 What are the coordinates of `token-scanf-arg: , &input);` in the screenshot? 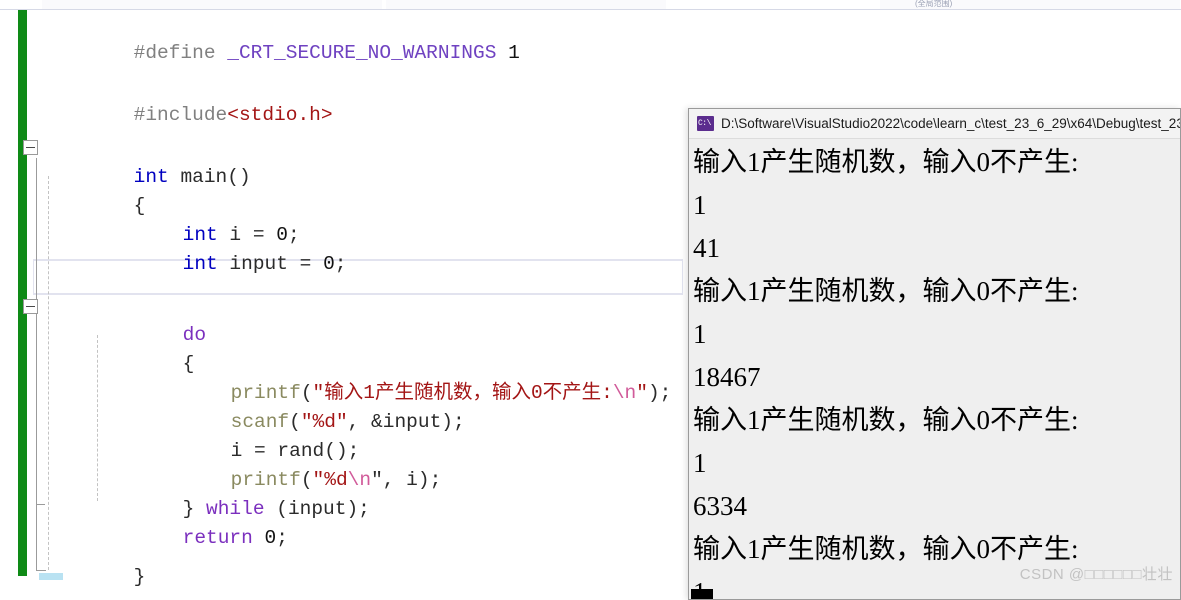 It's located at (406, 422).